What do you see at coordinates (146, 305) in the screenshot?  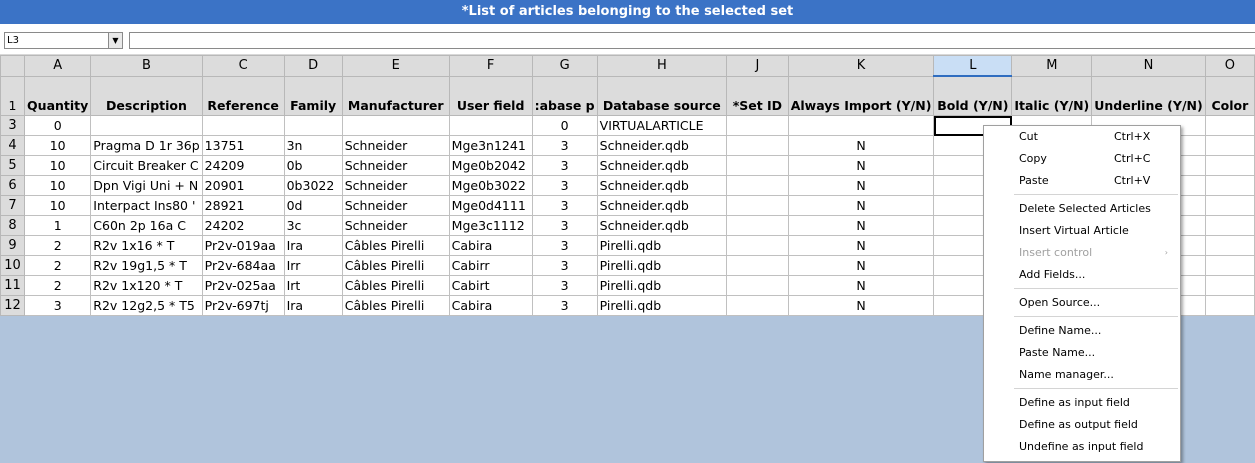 I see `grid-cell: R2v 12g2,5 * T5` at bounding box center [146, 305].